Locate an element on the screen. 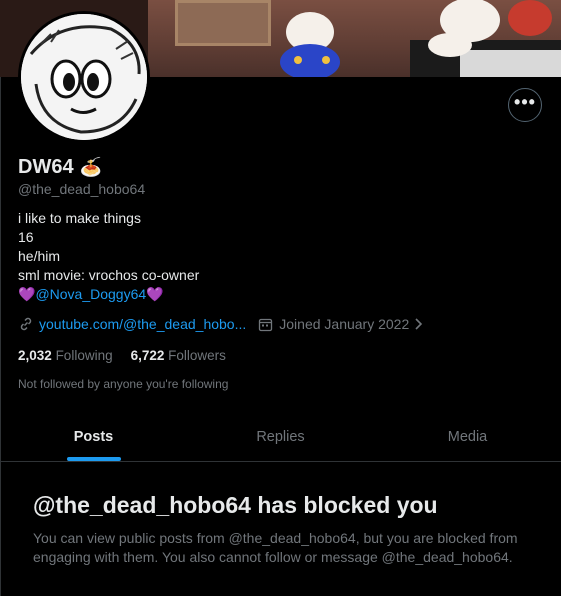 The image size is (561, 596). profile-handle: @the_dead_hobo64 is located at coordinates (82, 189).